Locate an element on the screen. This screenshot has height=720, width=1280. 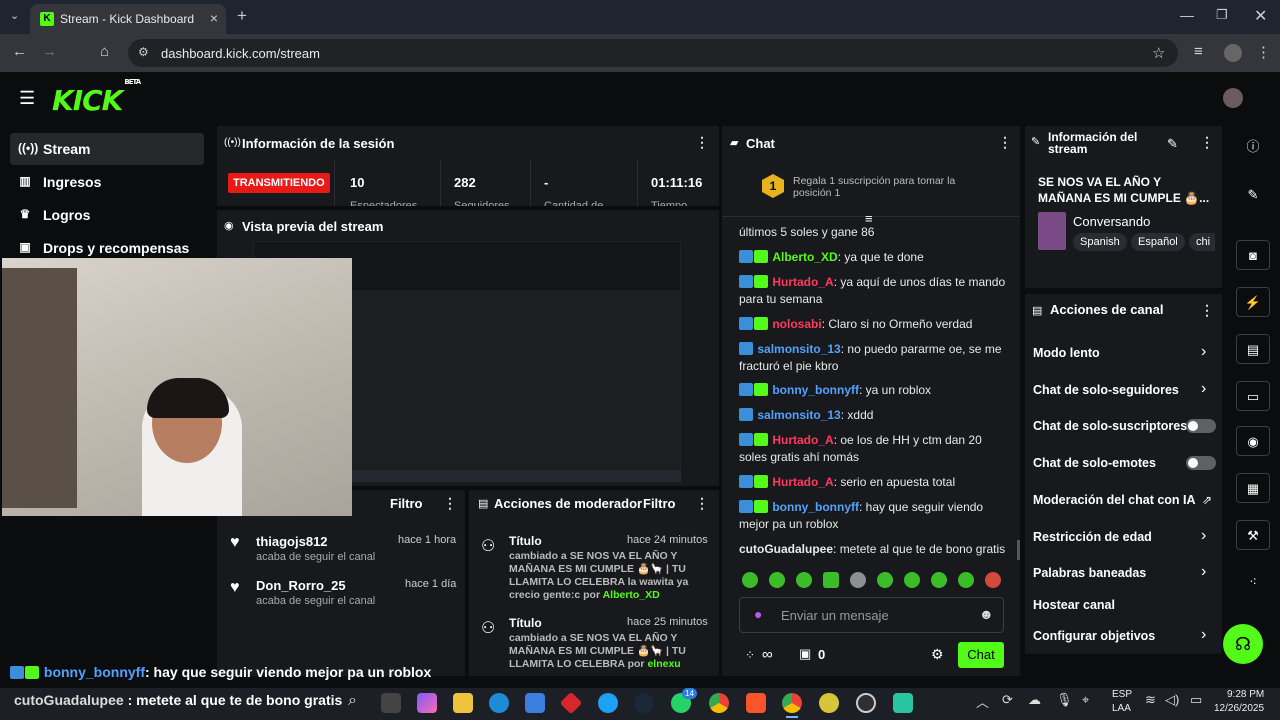
chrome-icon is located at coordinates (719, 703).